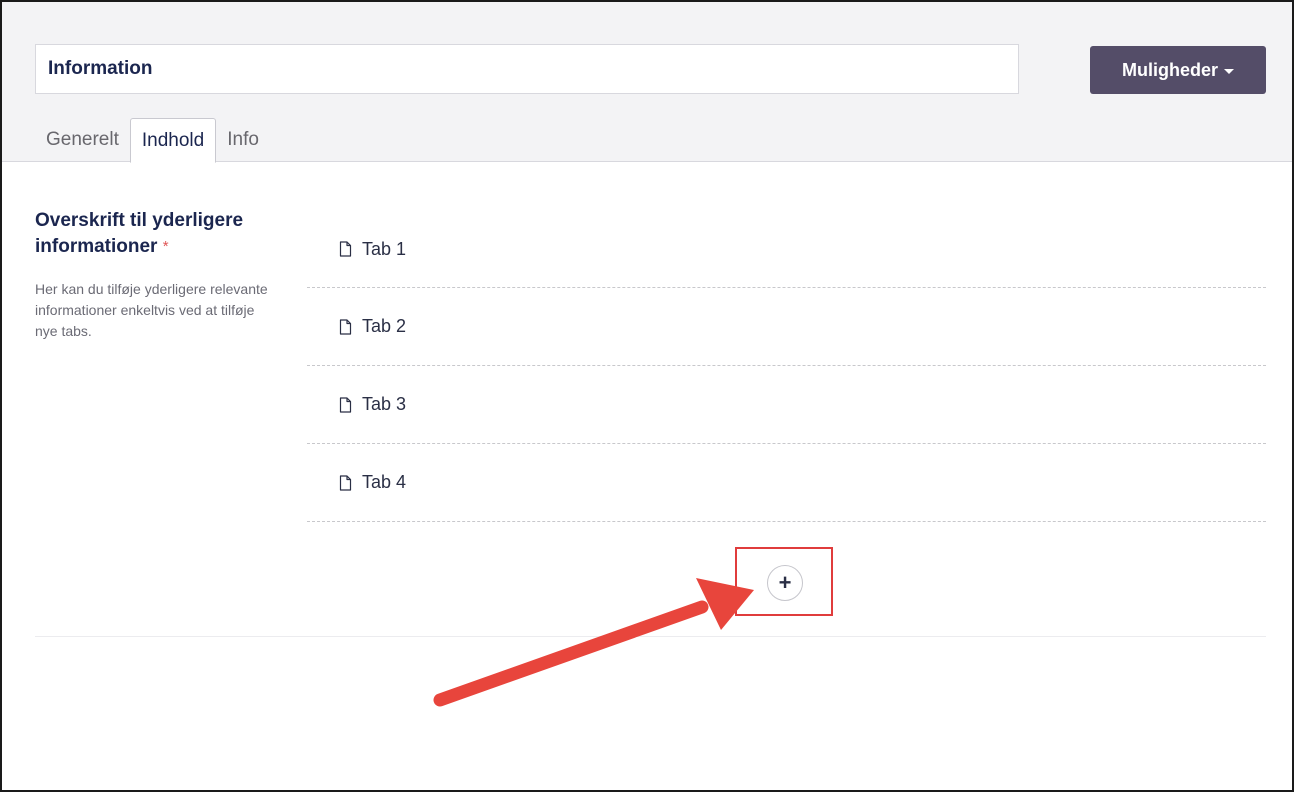 This screenshot has height=792, width=1294. Describe the element at coordinates (527, 69) in the screenshot. I see `node-name-input` at that location.